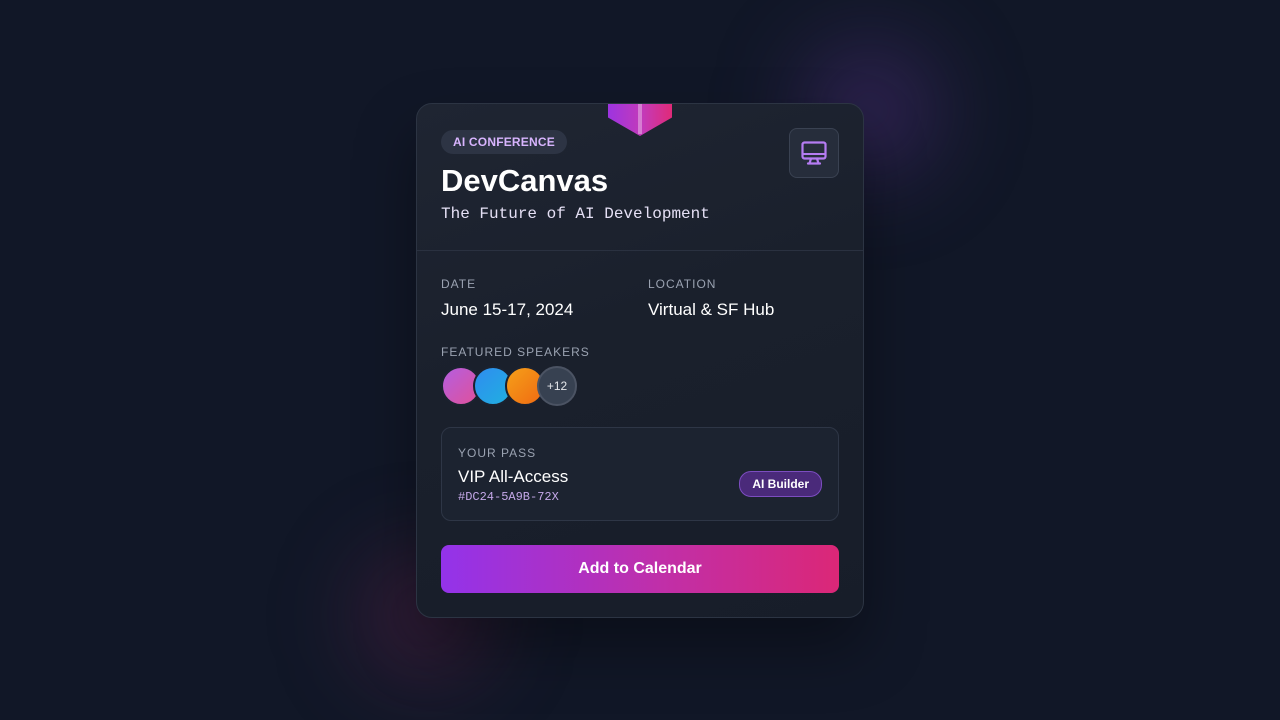  Describe the element at coordinates (557, 386) in the screenshot. I see `more-speakers-count: +12` at that location.